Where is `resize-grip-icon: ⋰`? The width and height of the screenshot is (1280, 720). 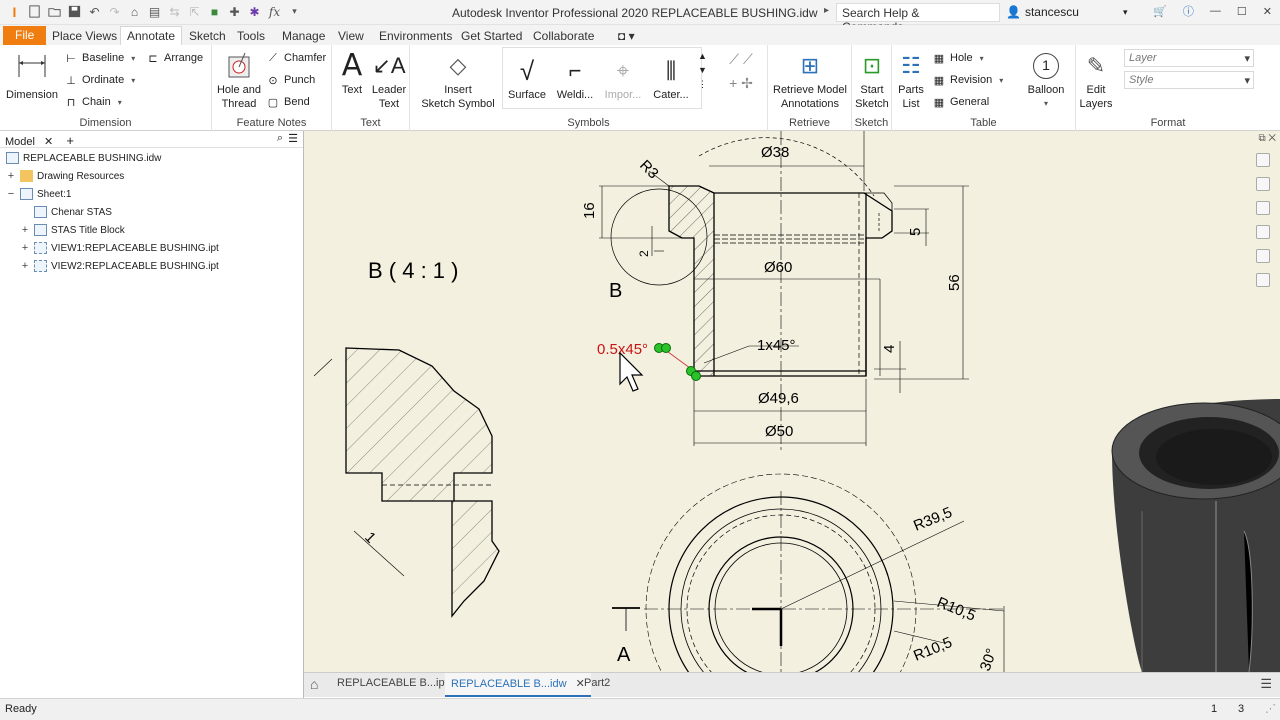 resize-grip-icon: ⋰ is located at coordinates (1270, 708).